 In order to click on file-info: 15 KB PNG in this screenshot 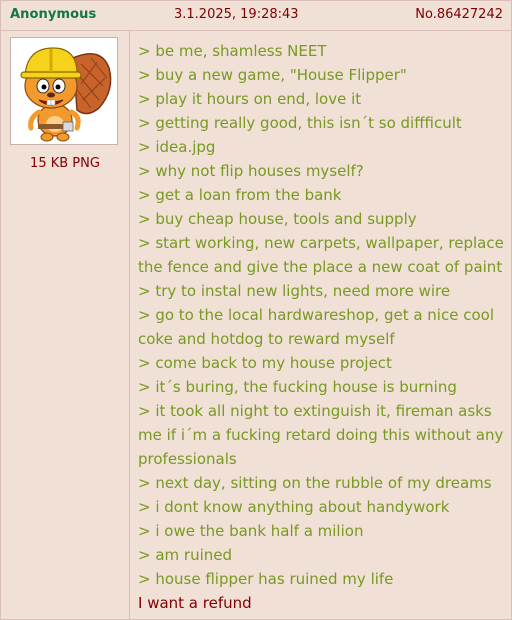, I will do `click(65, 163)`.